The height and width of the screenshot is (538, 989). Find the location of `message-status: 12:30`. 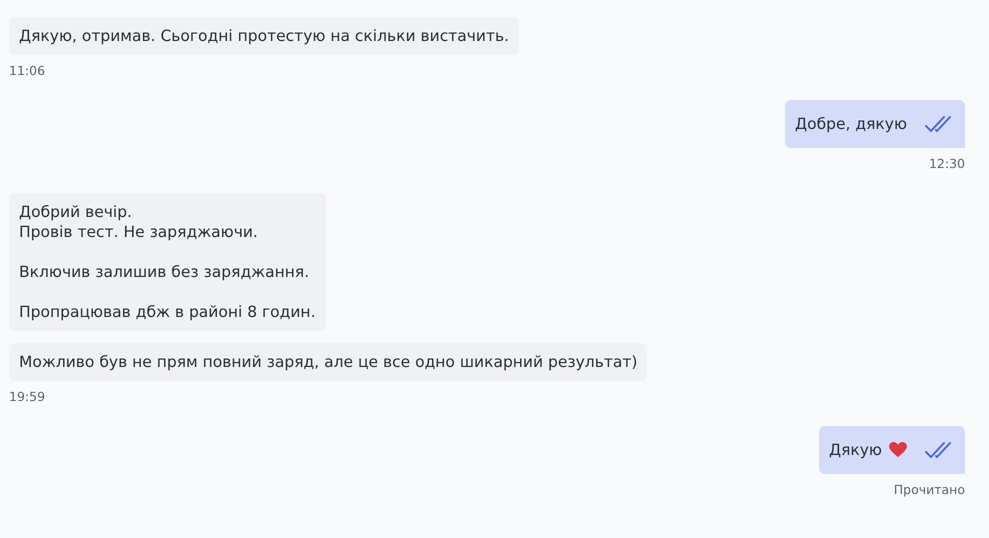

message-status: 12:30 is located at coordinates (946, 163).